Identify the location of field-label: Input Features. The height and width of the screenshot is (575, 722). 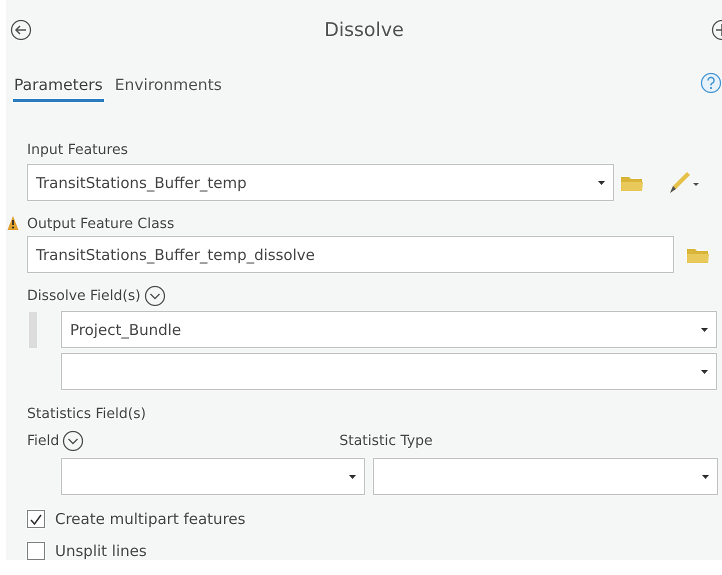
(77, 150).